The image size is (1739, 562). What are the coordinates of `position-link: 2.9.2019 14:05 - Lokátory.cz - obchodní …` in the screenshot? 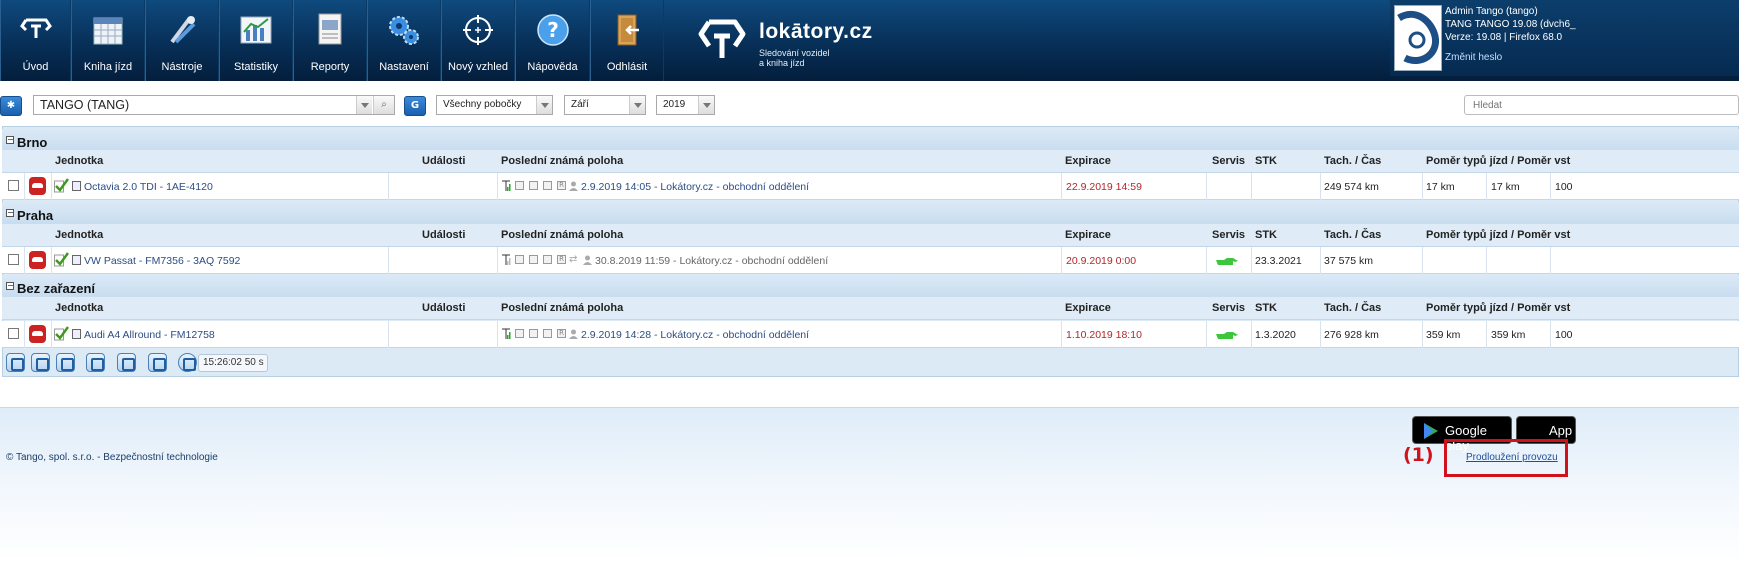 It's located at (695, 187).